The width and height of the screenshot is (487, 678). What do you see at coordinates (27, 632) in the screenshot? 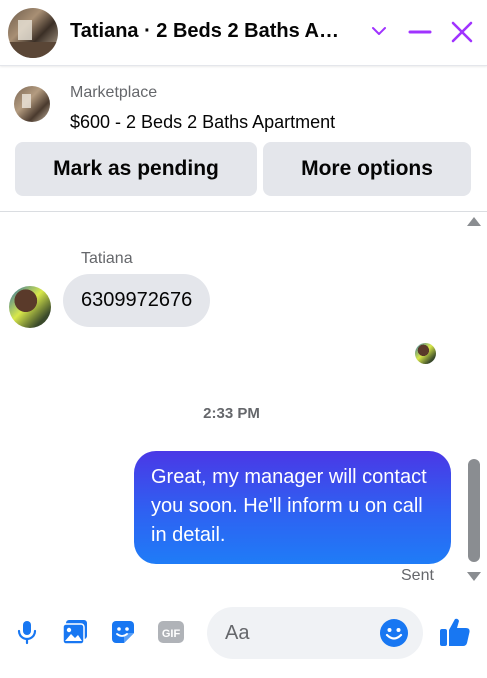
I see `mic-icon` at bounding box center [27, 632].